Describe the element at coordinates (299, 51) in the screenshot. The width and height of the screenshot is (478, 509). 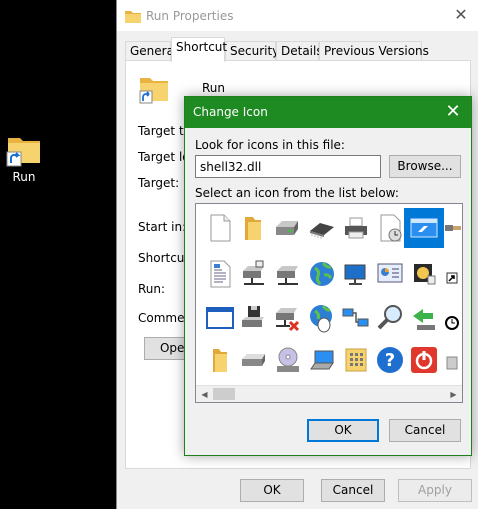
I see `tab-details: Details` at that location.